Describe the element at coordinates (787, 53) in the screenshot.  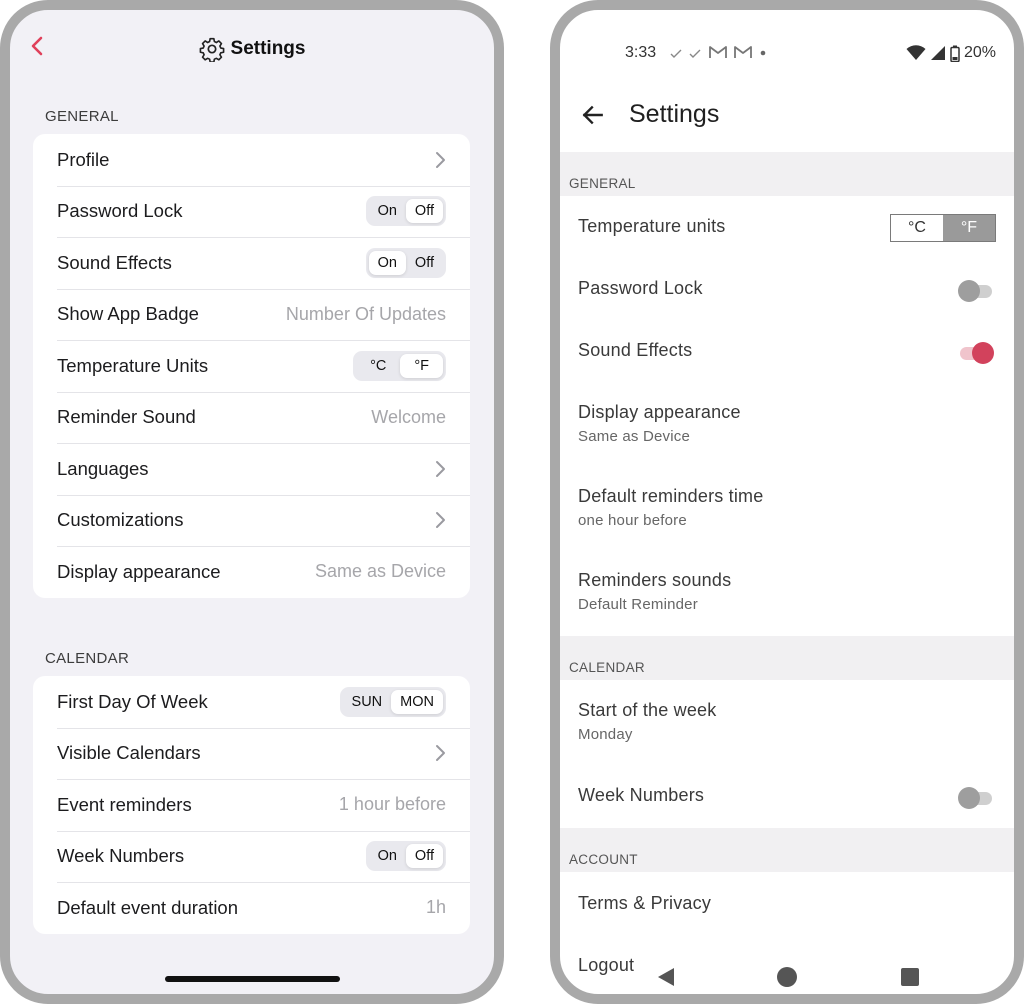
I see `status-bar: 3:33 20%` at that location.